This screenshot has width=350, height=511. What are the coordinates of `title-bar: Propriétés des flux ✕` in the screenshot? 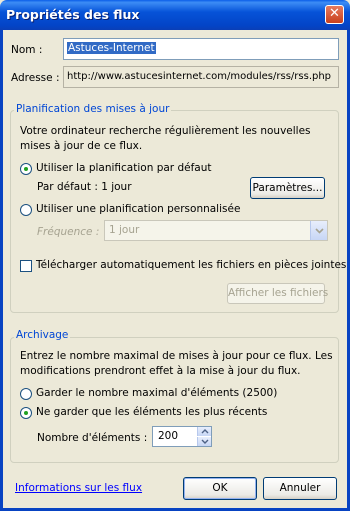 It's located at (175, 15).